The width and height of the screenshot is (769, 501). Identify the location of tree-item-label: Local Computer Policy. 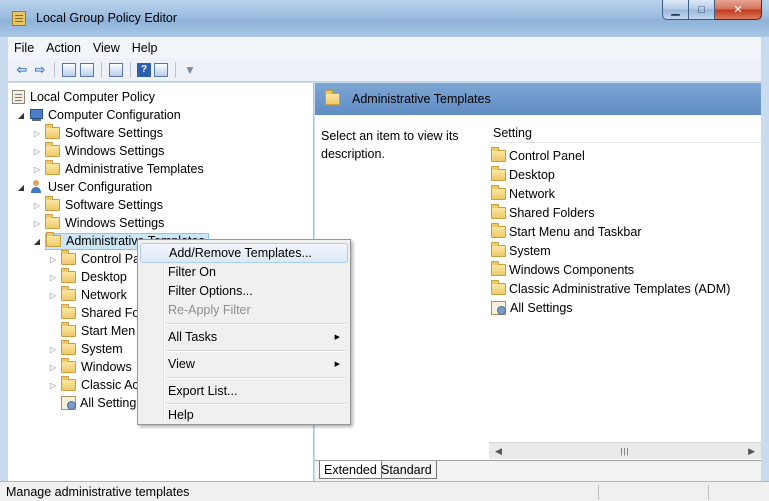
(93, 97).